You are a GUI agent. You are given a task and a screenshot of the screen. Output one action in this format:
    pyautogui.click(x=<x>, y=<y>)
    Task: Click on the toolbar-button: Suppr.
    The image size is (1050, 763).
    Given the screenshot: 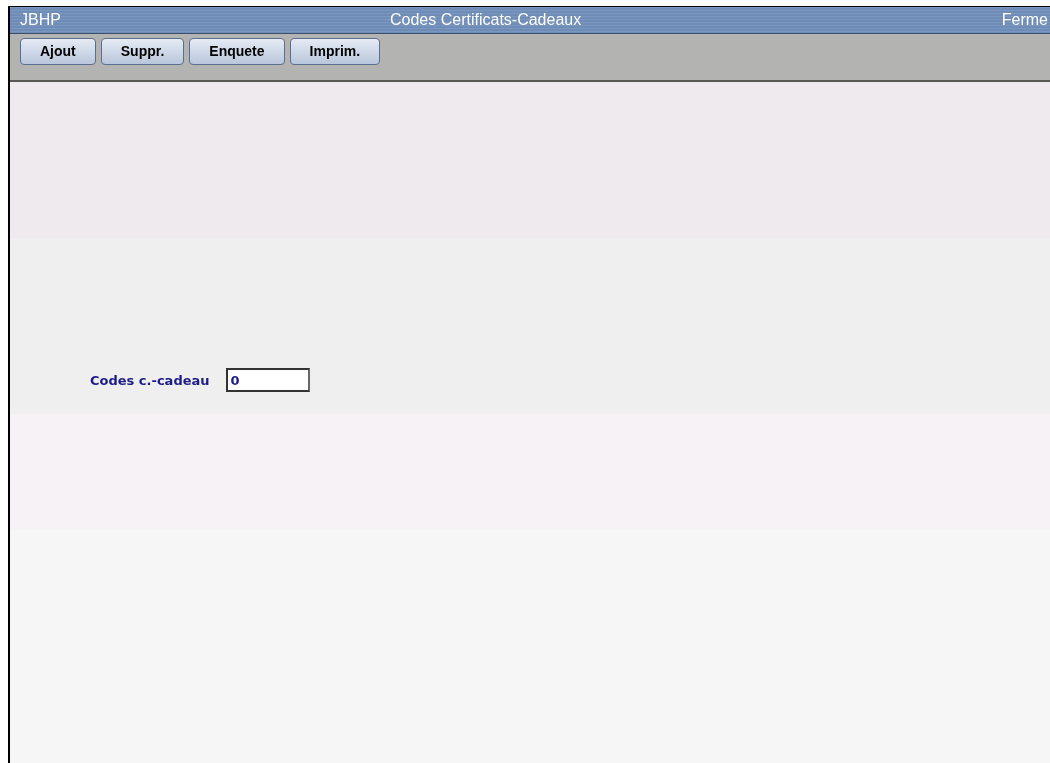 What is the action you would take?
    pyautogui.click(x=142, y=51)
    